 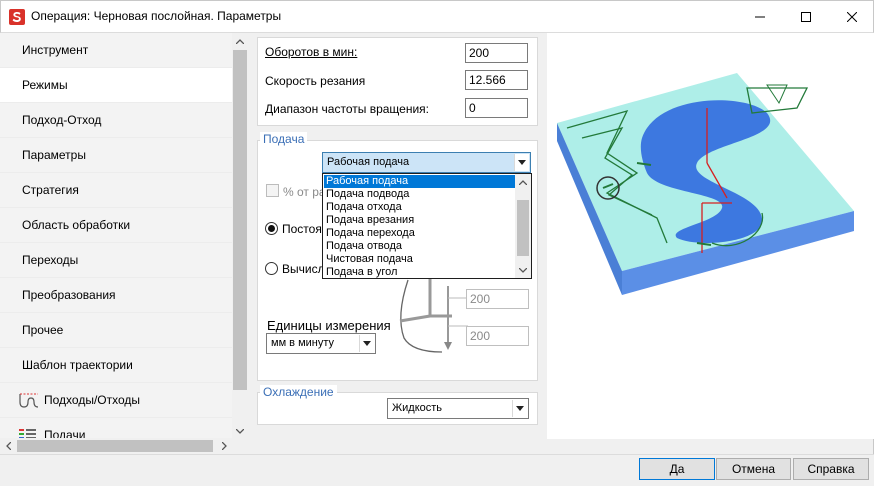 I want to click on nav-item-modes: Режимы, so click(x=116, y=85).